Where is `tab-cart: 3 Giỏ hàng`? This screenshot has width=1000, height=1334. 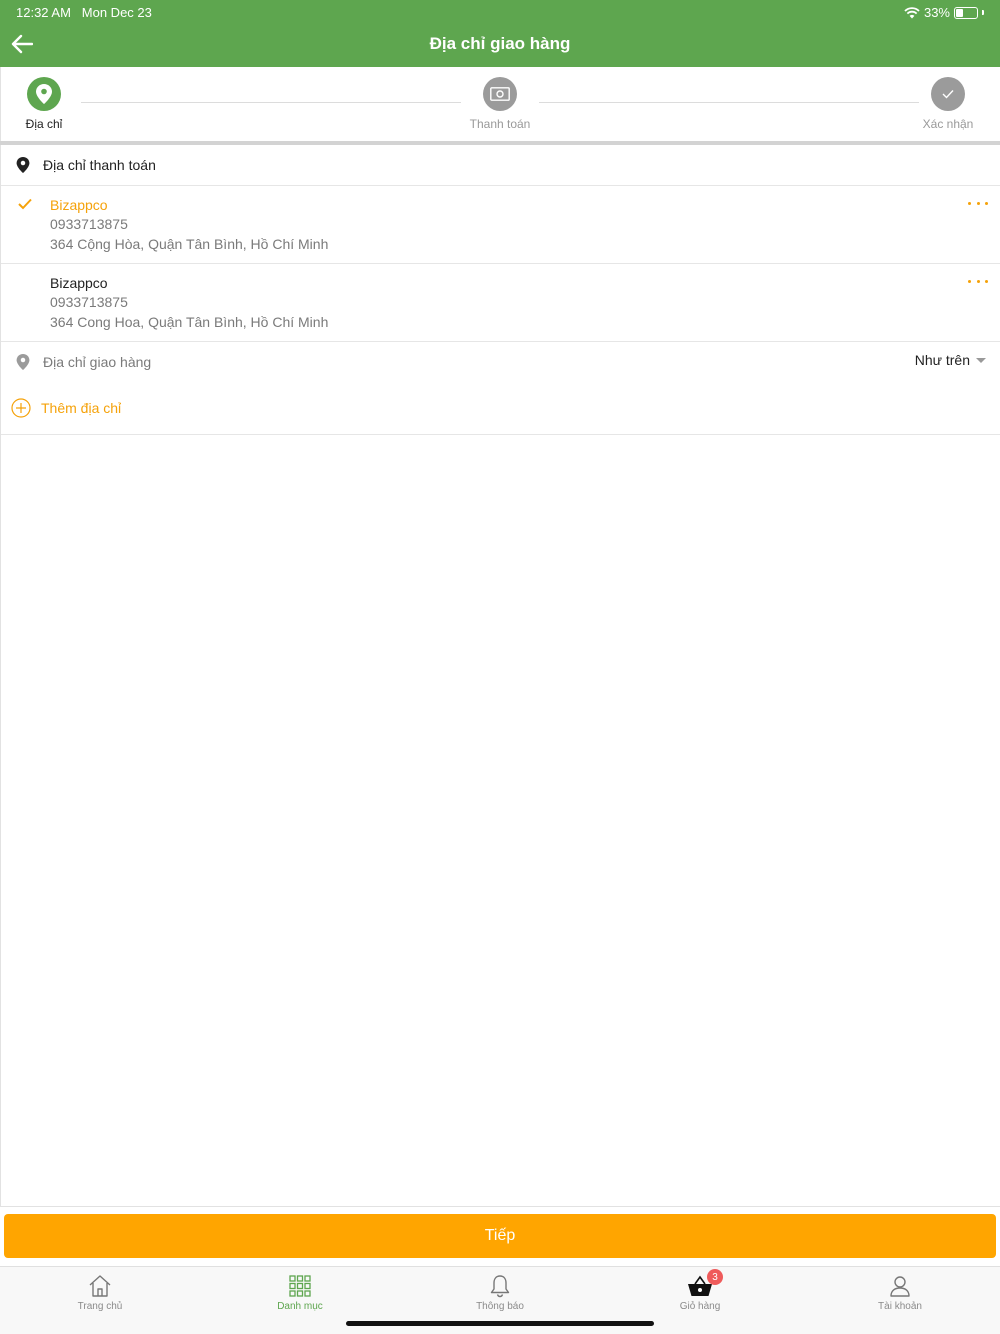 tab-cart: 3 Giỏ hàng is located at coordinates (700, 1290).